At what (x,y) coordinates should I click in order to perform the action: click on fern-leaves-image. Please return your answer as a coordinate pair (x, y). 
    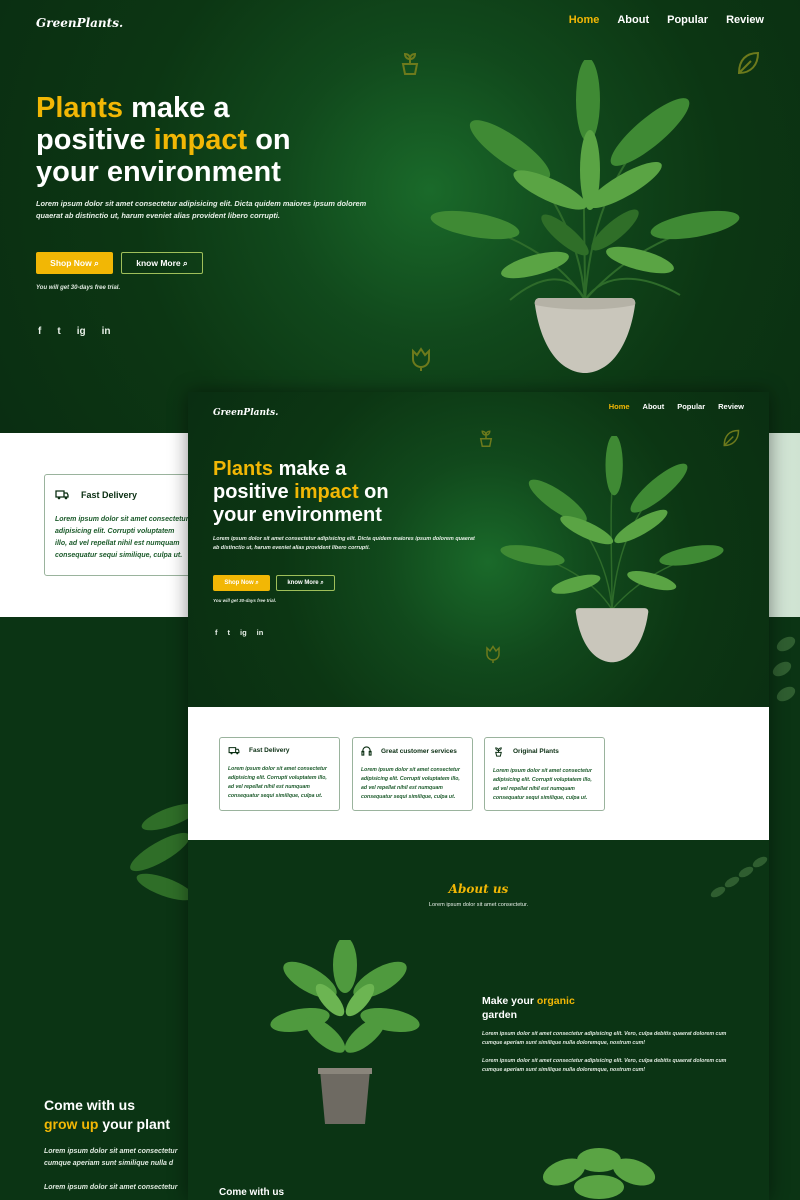
    Looking at the image, I should click on (784, 669).